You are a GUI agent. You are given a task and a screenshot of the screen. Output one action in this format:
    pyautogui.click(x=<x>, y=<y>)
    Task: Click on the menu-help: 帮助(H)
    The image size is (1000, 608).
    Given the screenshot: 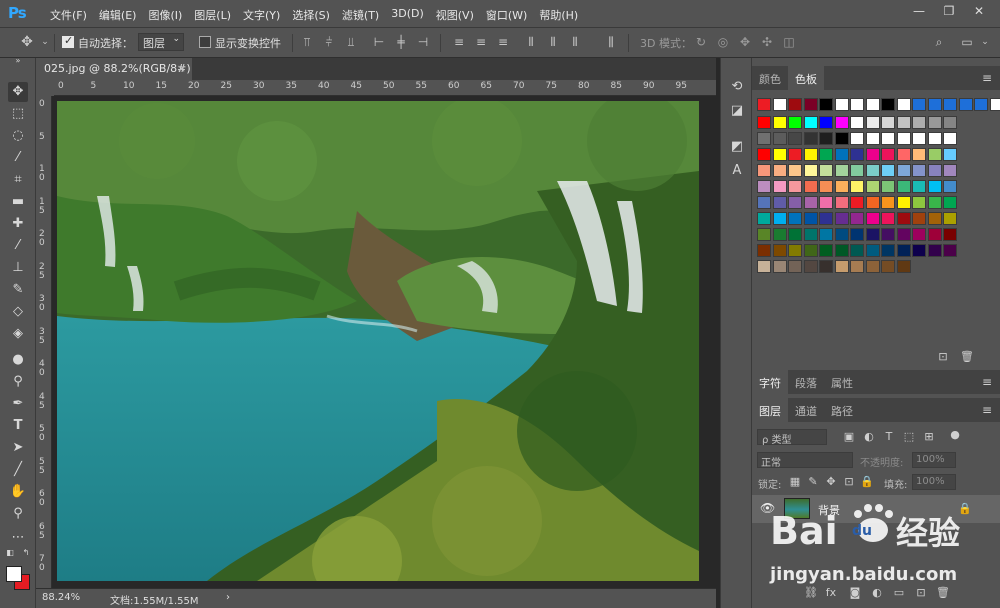 What is the action you would take?
    pyautogui.click(x=558, y=15)
    